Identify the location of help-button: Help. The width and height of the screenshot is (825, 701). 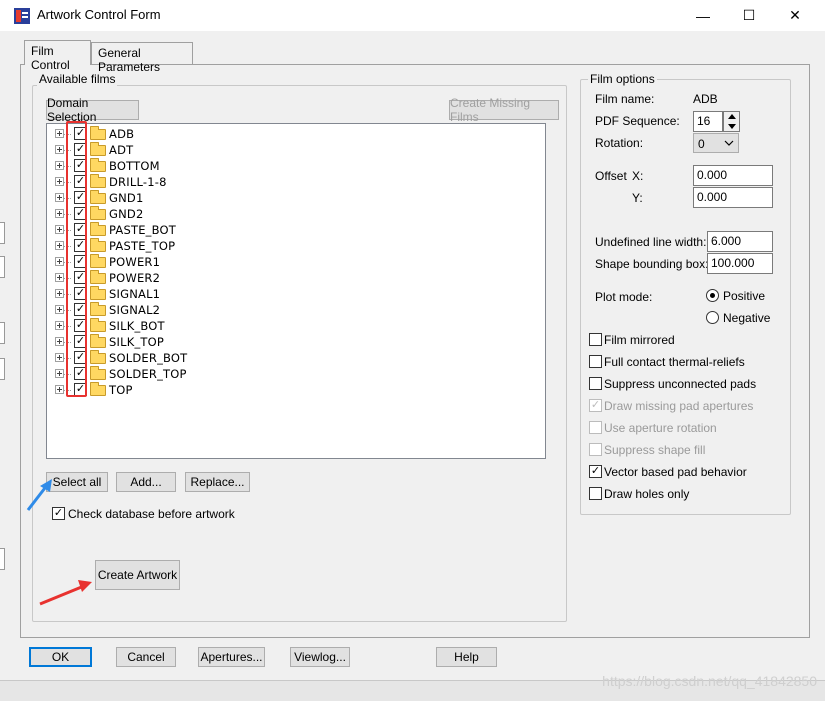
(466, 657).